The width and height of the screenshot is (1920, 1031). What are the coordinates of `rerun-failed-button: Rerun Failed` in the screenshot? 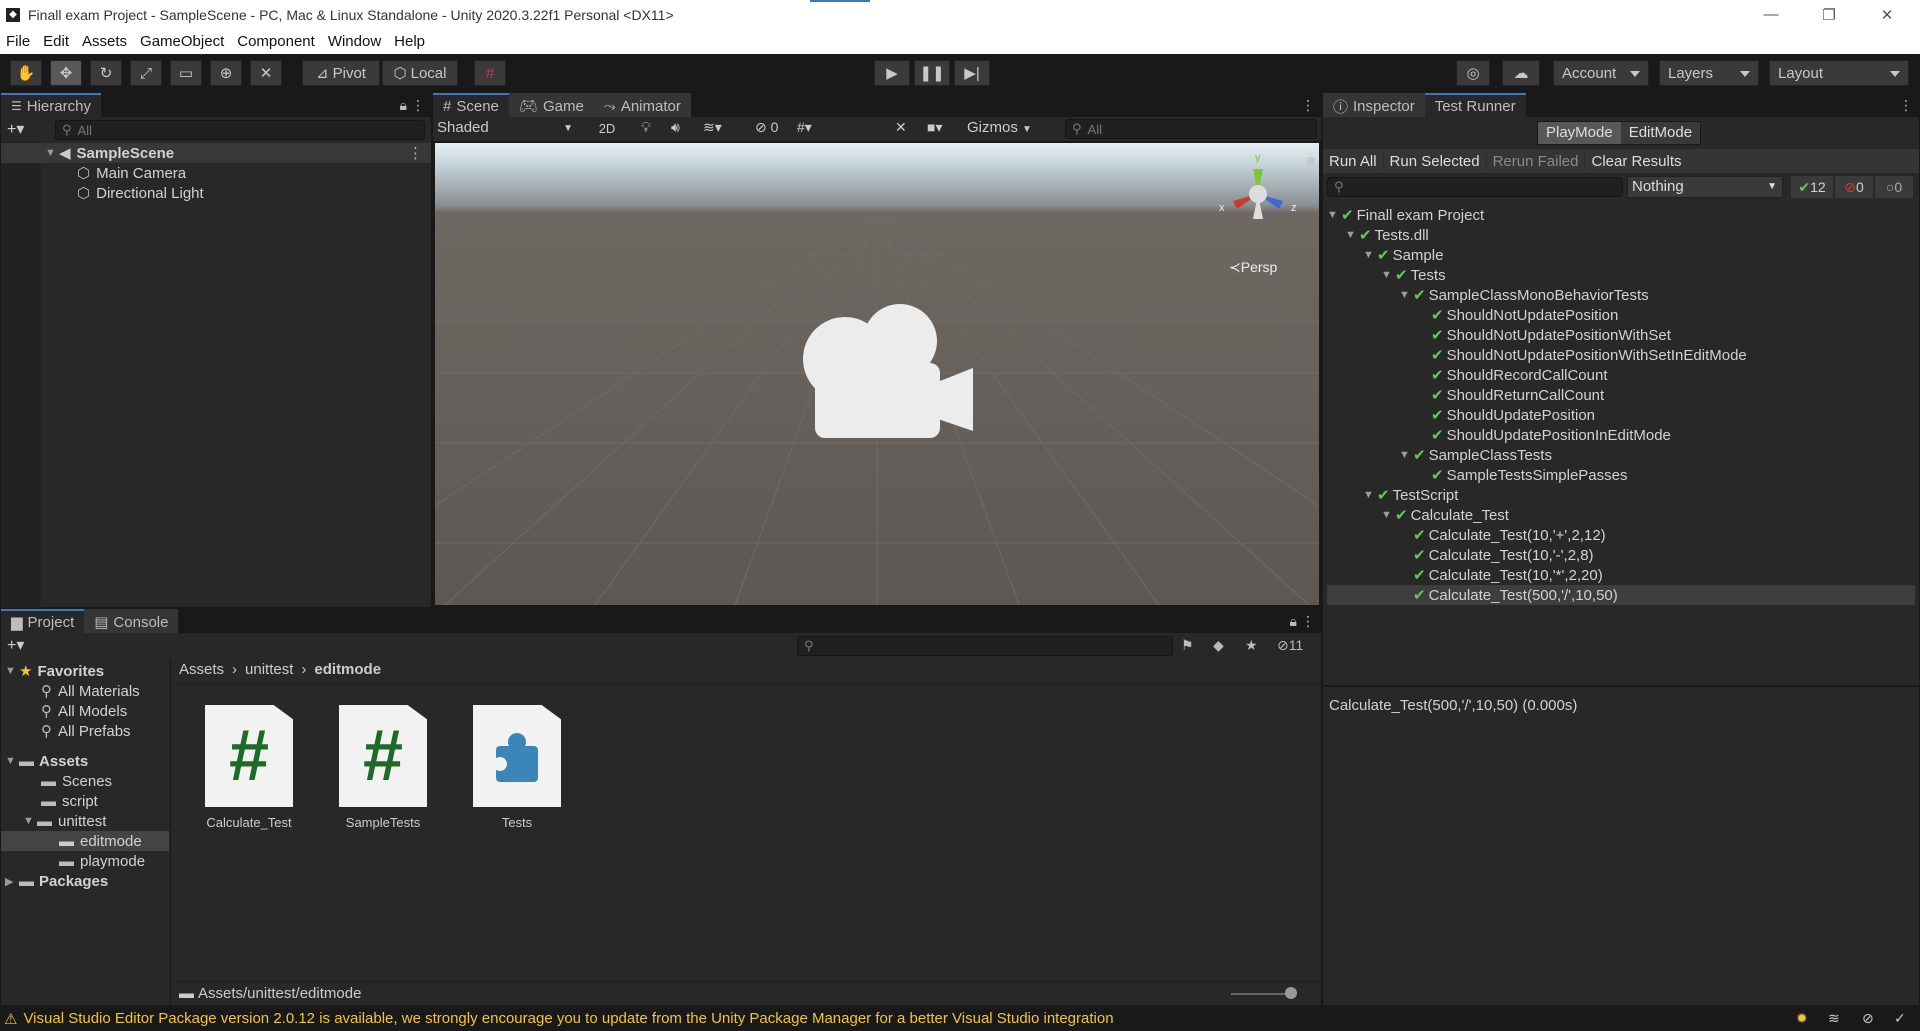 It's located at (1536, 161).